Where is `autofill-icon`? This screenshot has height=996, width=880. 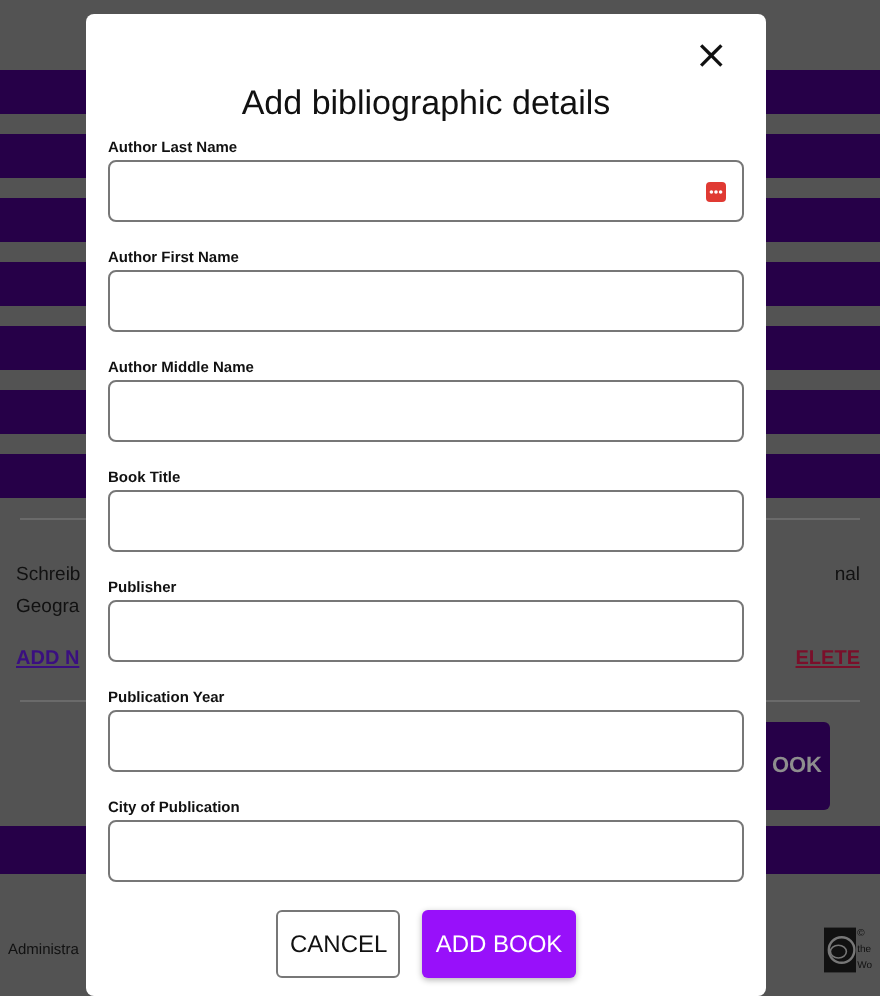
autofill-icon is located at coordinates (716, 191).